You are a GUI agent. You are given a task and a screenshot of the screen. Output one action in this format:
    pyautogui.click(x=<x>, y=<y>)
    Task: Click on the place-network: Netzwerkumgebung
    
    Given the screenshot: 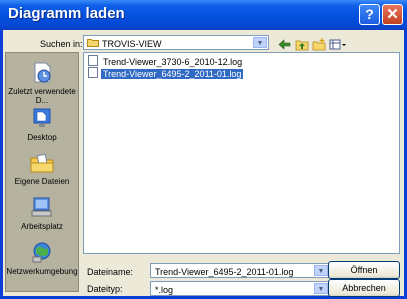 What is the action you would take?
    pyautogui.click(x=42, y=258)
    